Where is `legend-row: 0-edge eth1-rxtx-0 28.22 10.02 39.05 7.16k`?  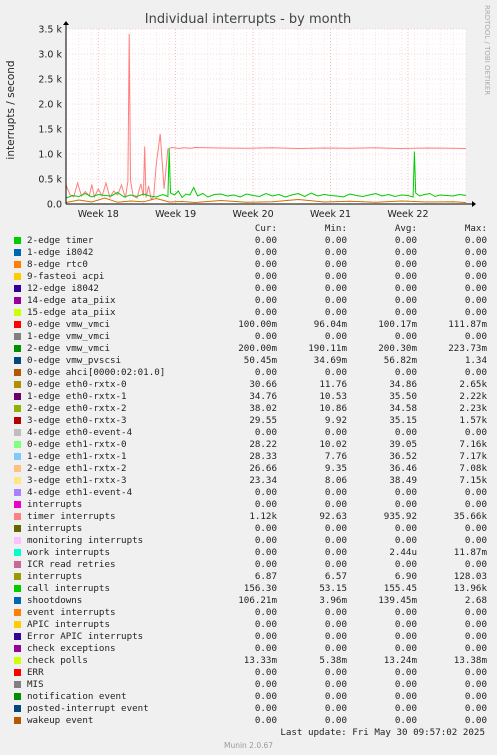 legend-row: 0-edge eth1-rxtx-0 28.22 10.02 39.05 7.16k is located at coordinates (249, 445).